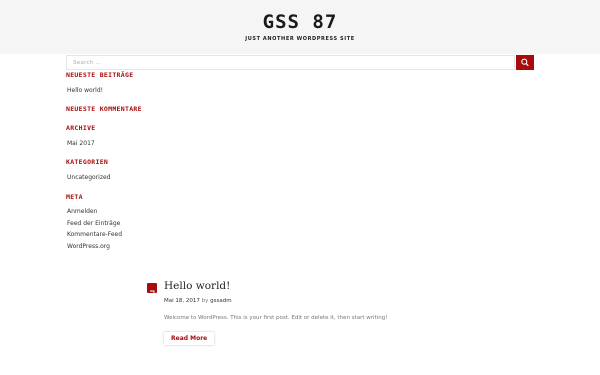 Image resolution: width=600 pixels, height=375 pixels. I want to click on widget-title-meta: META, so click(74, 197).